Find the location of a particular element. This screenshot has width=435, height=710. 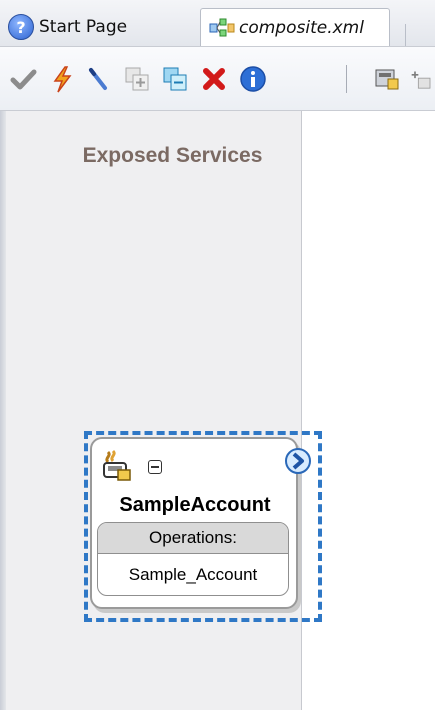

collapse-button is located at coordinates (175, 79).